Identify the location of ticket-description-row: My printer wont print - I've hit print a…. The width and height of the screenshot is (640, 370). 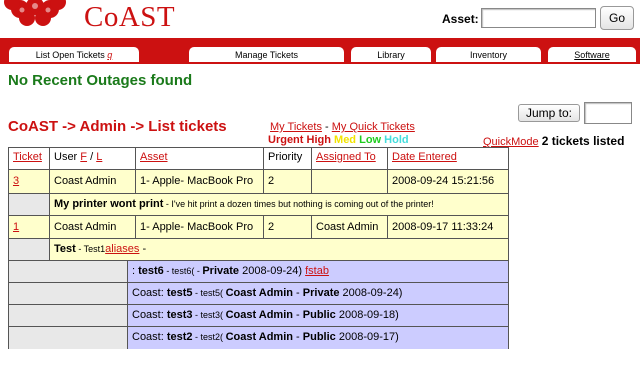
(258, 205).